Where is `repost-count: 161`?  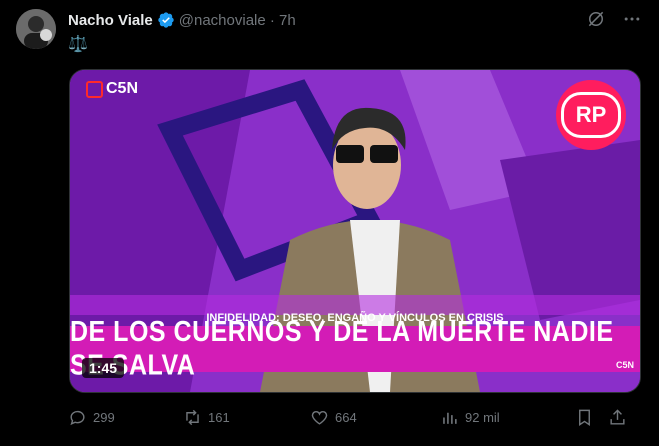 repost-count: 161 is located at coordinates (219, 417).